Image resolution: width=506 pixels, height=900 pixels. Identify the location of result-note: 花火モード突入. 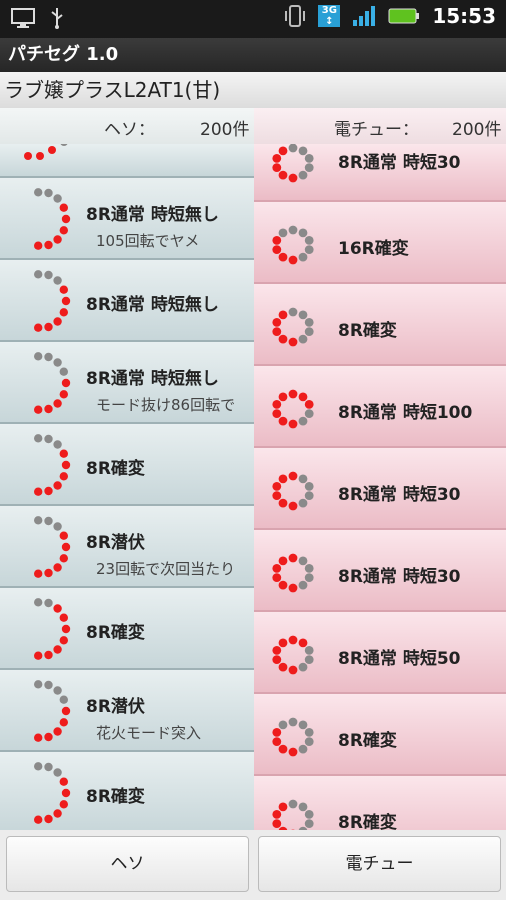
(149, 733).